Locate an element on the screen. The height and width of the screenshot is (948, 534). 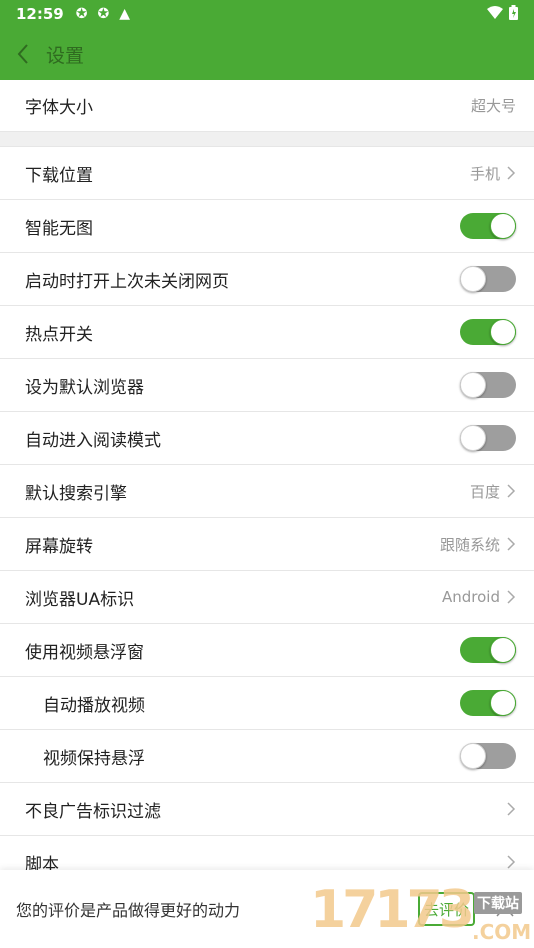
setting-keep-floating: 视频保持悬浮 is located at coordinates (267, 756).